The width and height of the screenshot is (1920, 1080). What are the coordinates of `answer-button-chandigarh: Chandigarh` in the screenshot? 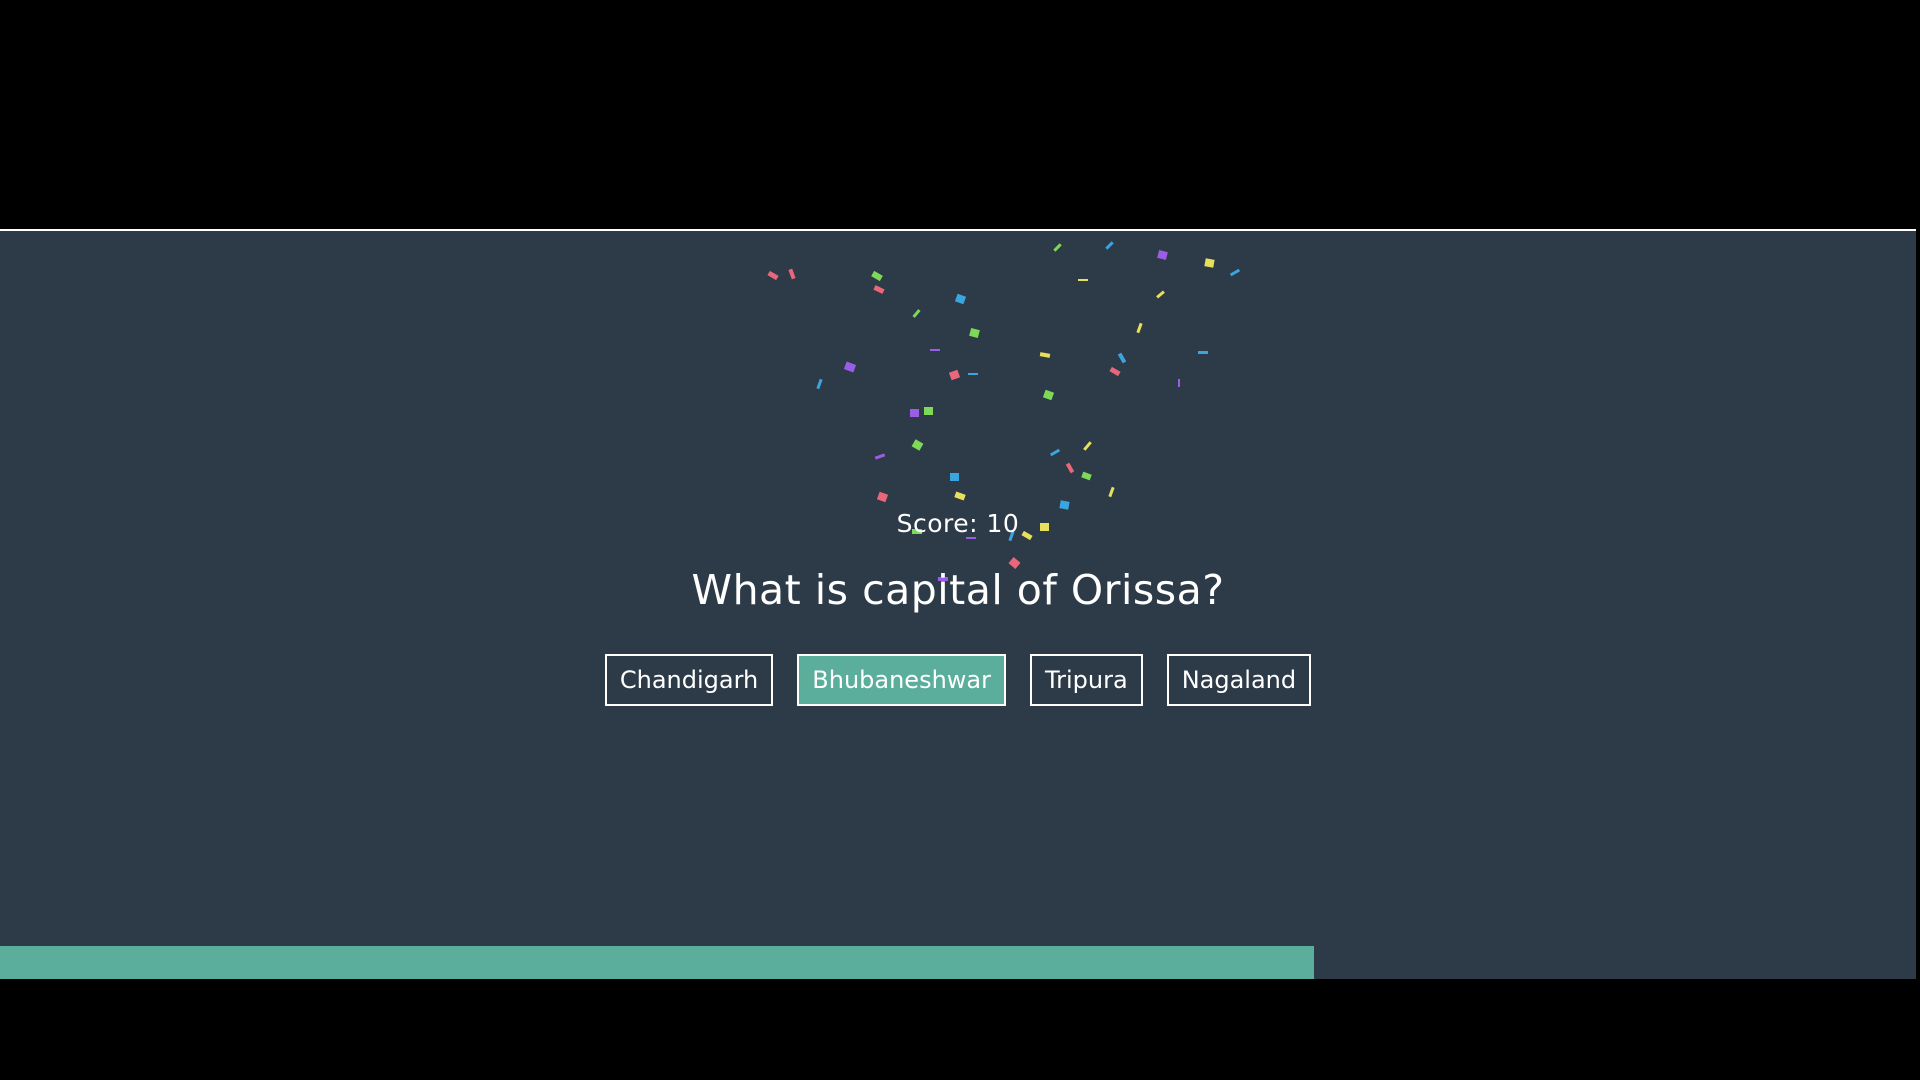 It's located at (689, 680).